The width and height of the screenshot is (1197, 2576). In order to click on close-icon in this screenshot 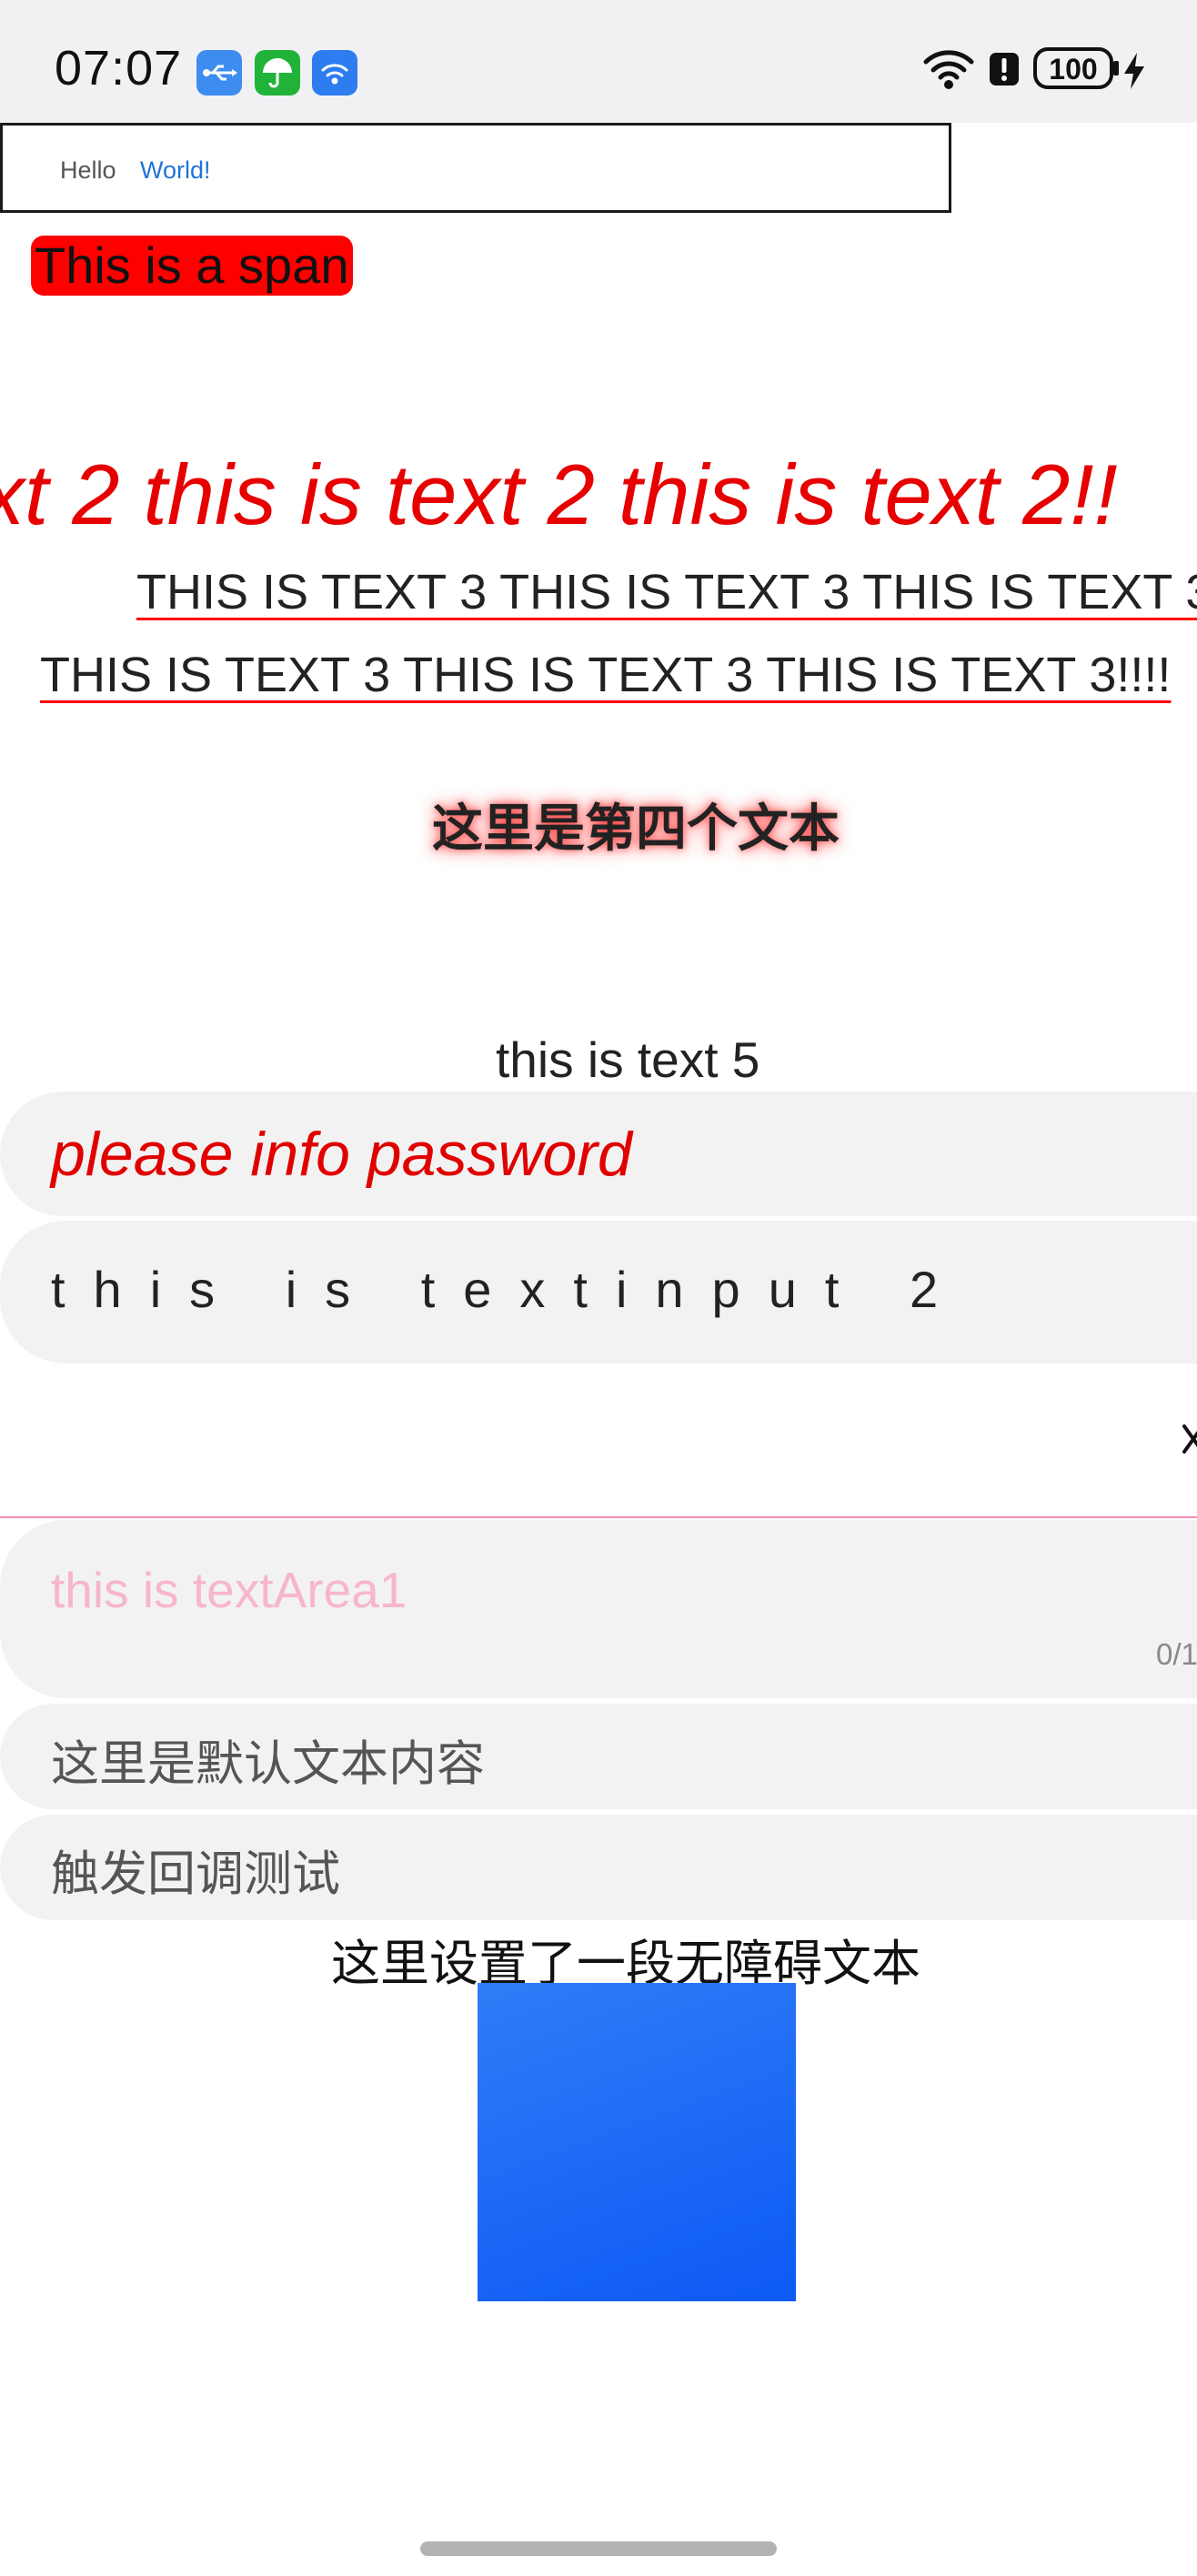, I will do `click(1189, 1441)`.